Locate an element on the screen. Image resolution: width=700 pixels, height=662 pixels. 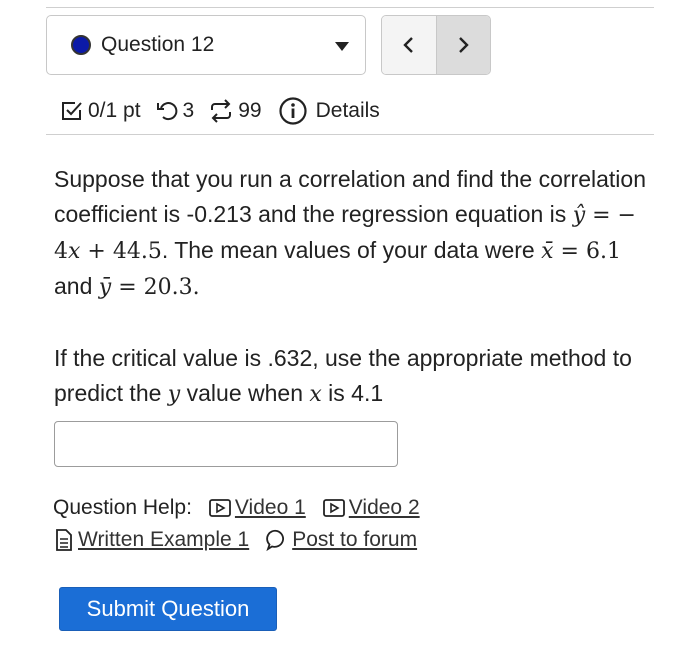
x-mean: x̄ = 6.1 is located at coordinates (581, 251).